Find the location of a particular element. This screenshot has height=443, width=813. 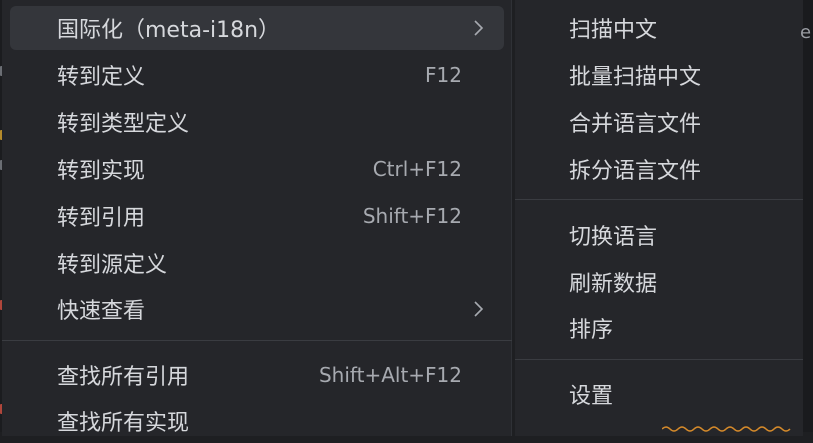

submenu-item-label: 合并语言文件 is located at coordinates (635, 124).